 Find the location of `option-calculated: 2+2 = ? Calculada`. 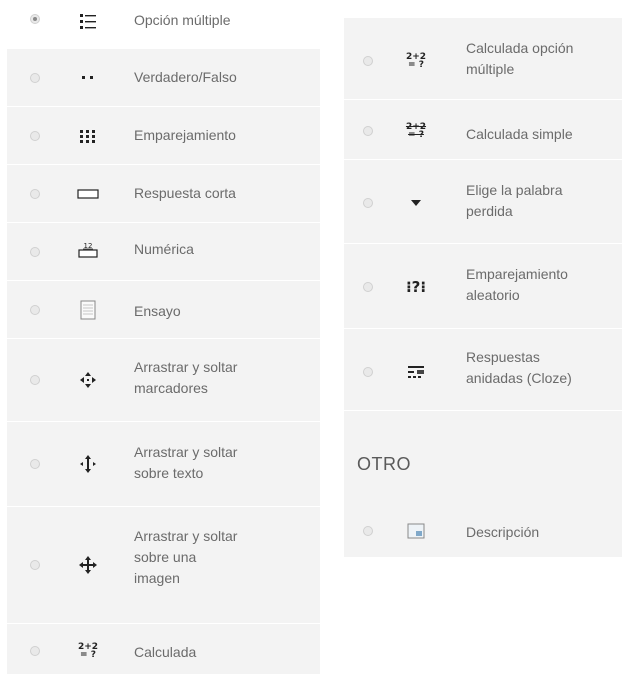

option-calculated: 2+2 = ? Calculada is located at coordinates (163, 649).